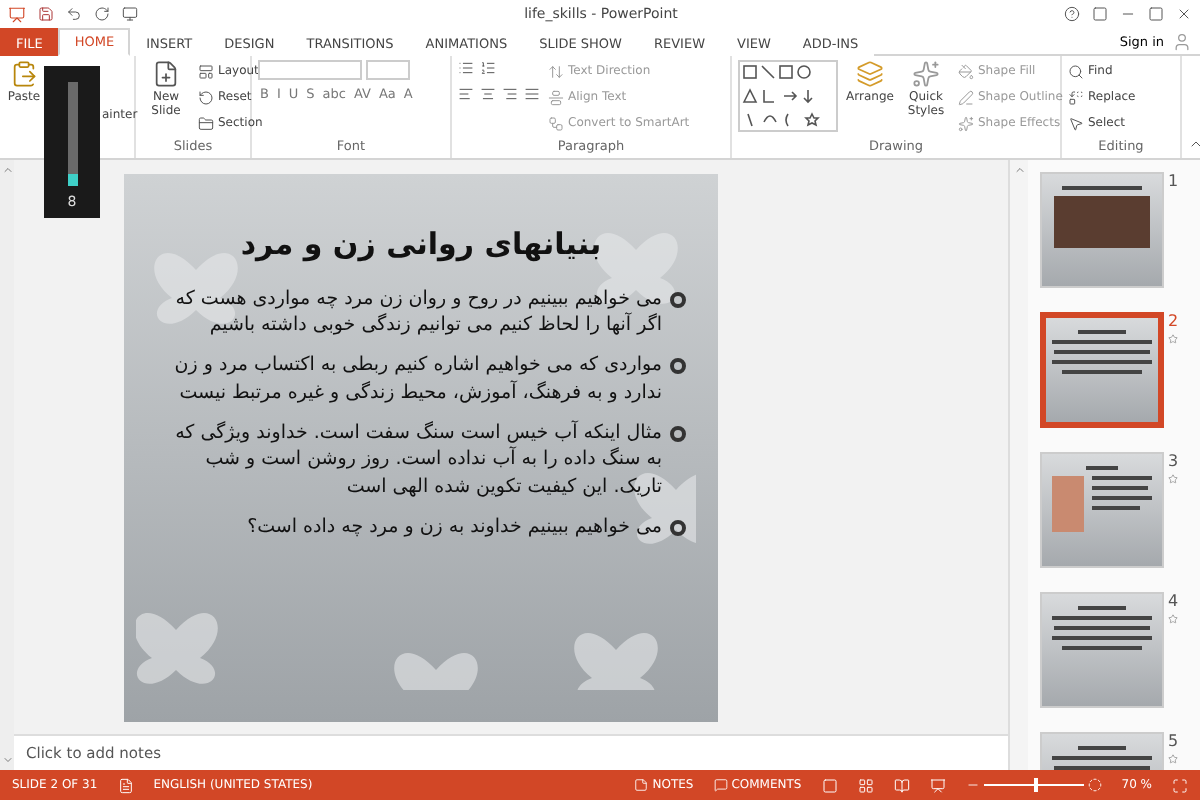  I want to click on undo-icon, so click(74, 14).